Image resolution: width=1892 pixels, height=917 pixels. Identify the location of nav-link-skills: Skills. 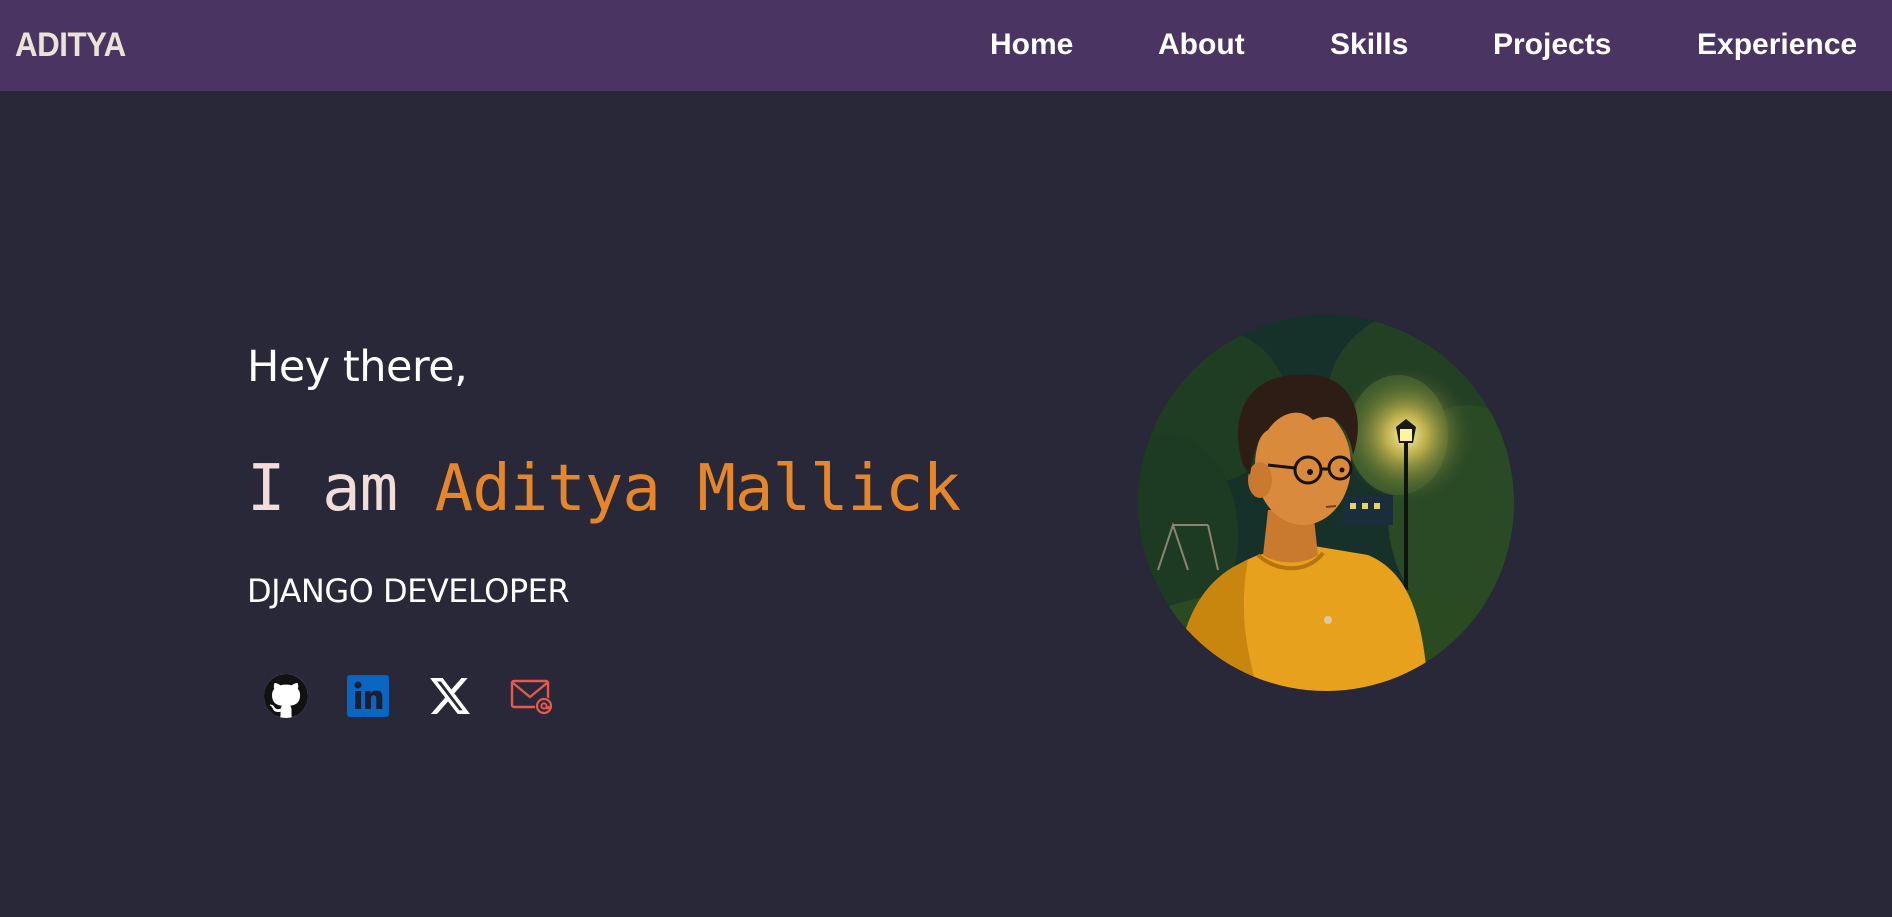
(1369, 45).